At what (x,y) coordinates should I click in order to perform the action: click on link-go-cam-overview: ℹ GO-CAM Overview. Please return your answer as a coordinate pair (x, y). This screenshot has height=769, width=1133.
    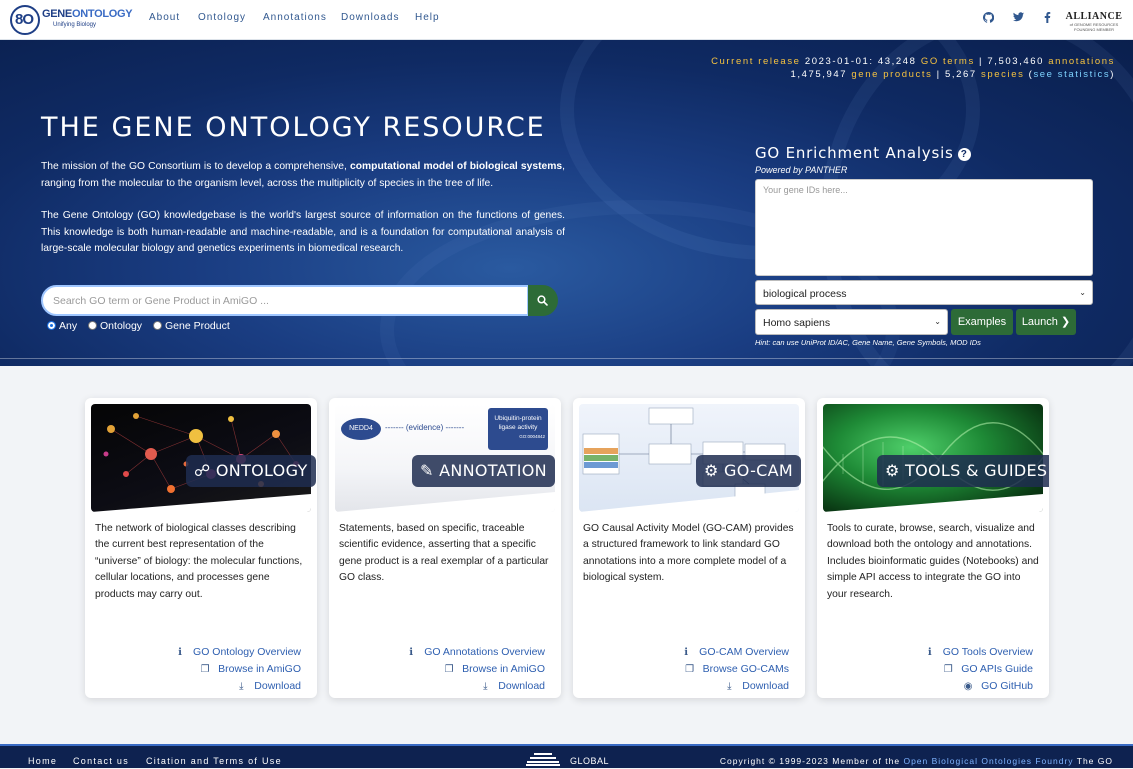
    Looking at the image, I should click on (734, 652).